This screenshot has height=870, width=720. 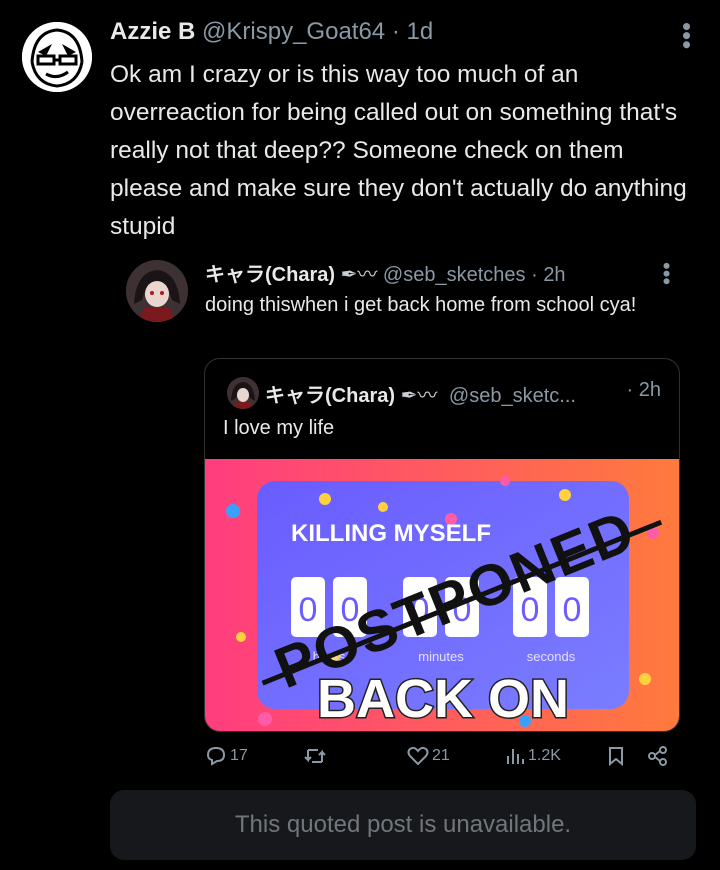 I want to click on reply-icon, so click(x=216, y=756).